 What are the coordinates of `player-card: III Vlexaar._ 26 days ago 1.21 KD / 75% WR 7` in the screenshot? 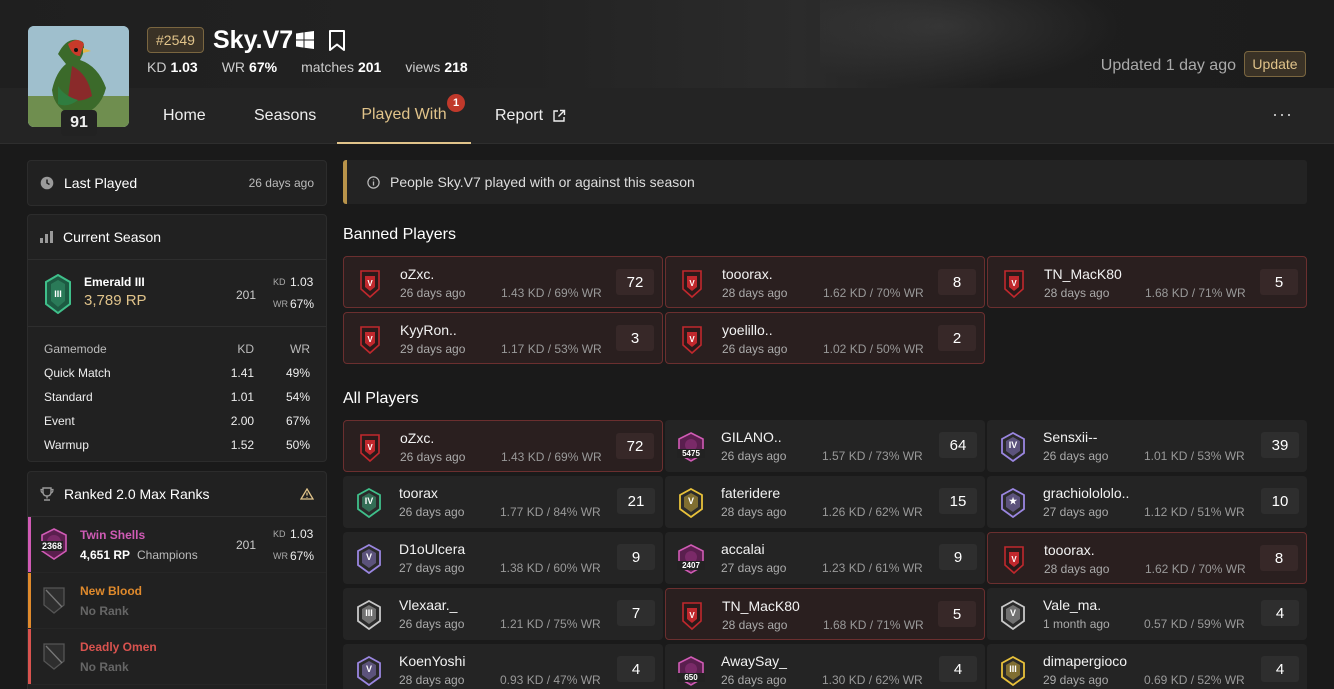 It's located at (503, 614).